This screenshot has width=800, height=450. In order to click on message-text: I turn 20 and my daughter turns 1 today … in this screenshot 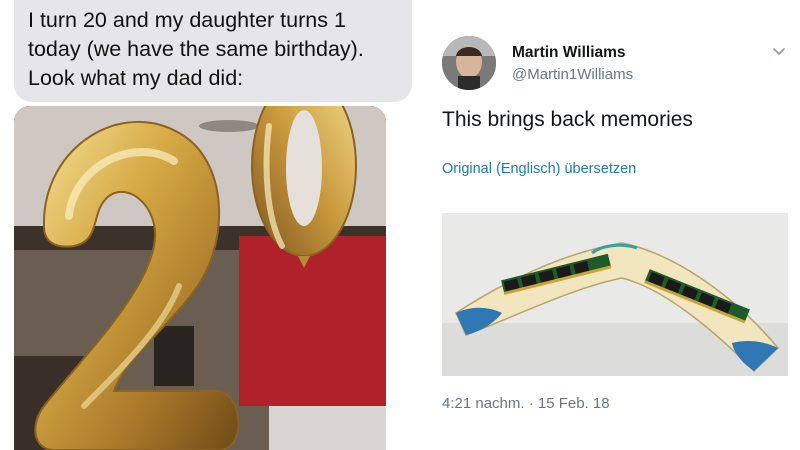, I will do `click(196, 49)`.